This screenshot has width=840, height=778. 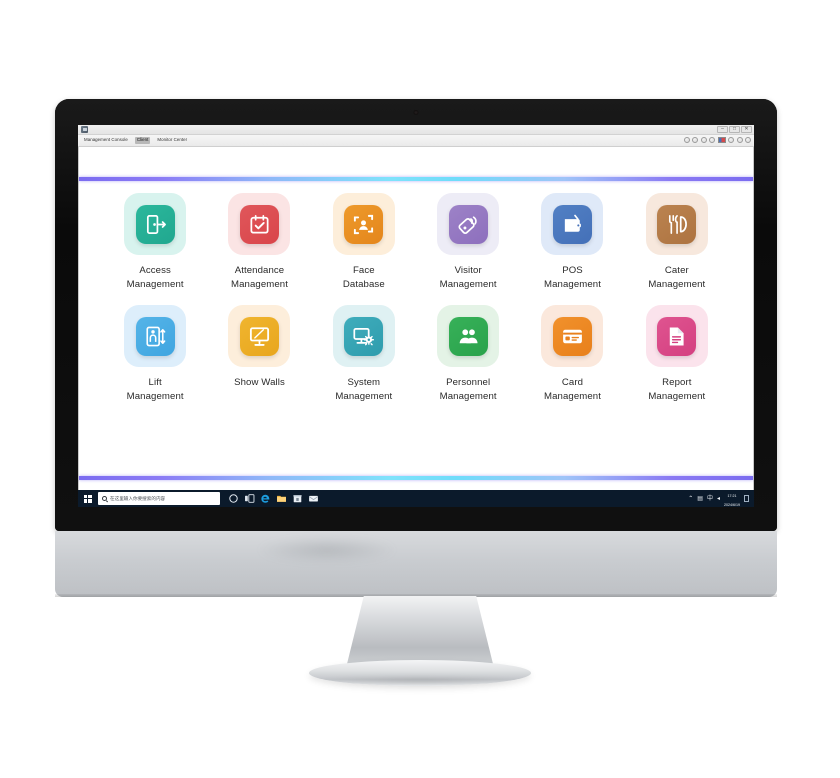 I want to click on cortana-icon, so click(x=233, y=498).